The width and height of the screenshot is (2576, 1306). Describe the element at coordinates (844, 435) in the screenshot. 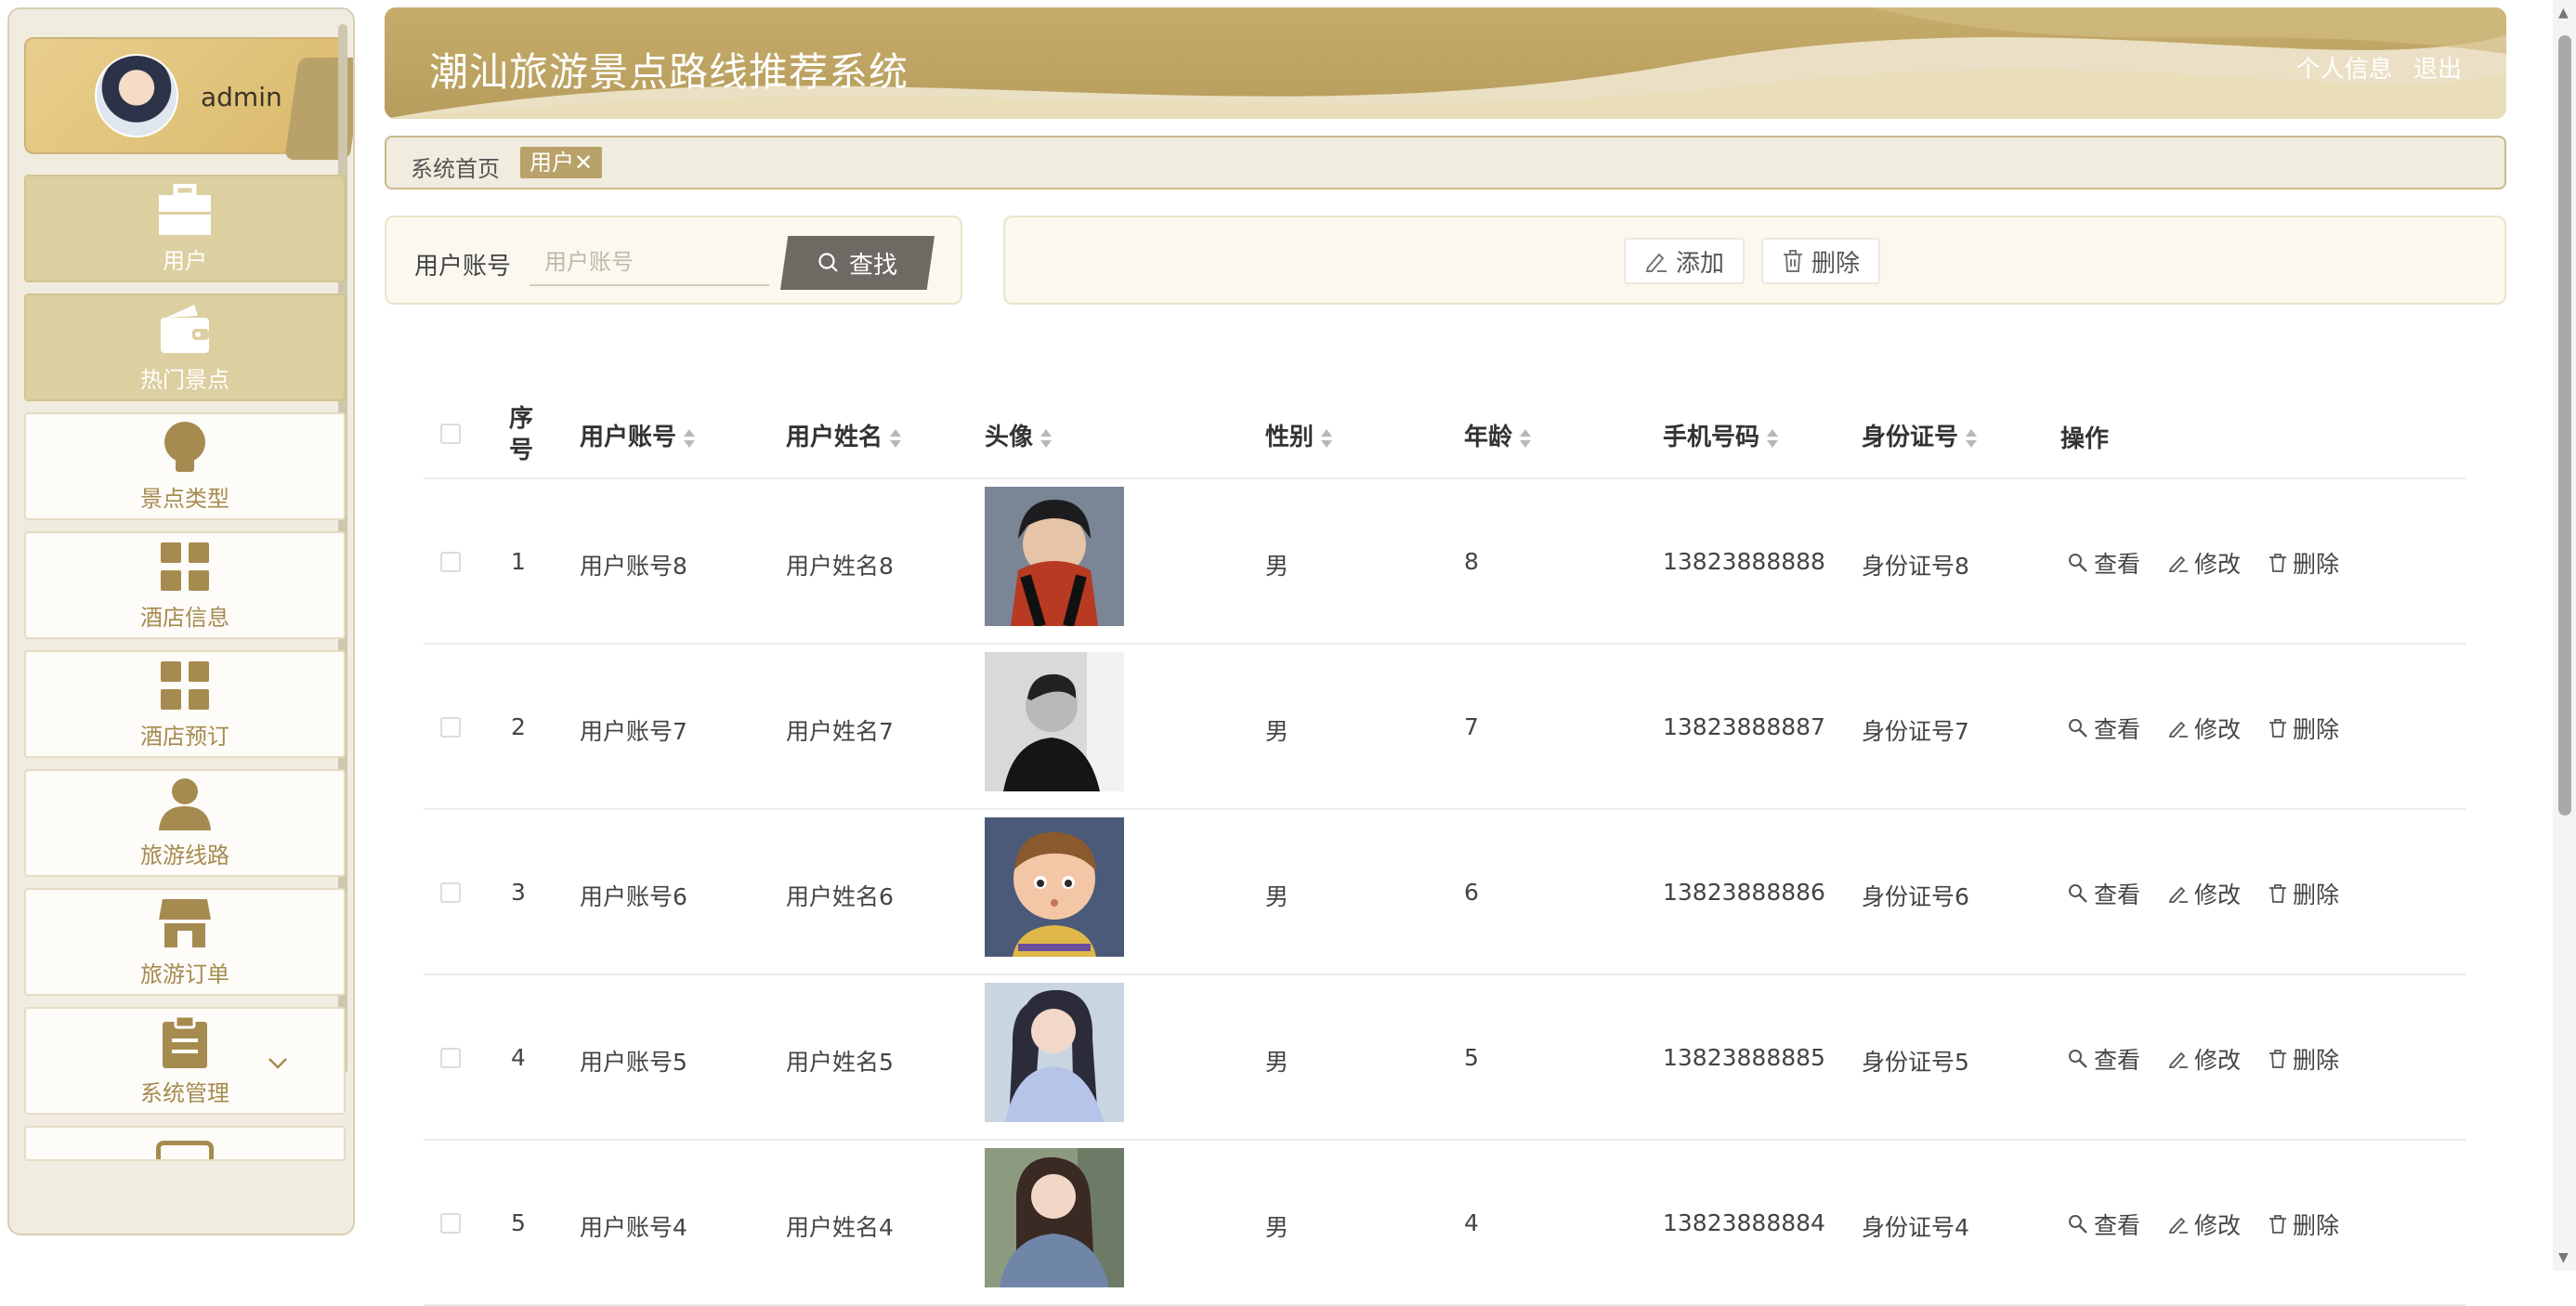

I see `column-header-name: 用户姓名` at that location.